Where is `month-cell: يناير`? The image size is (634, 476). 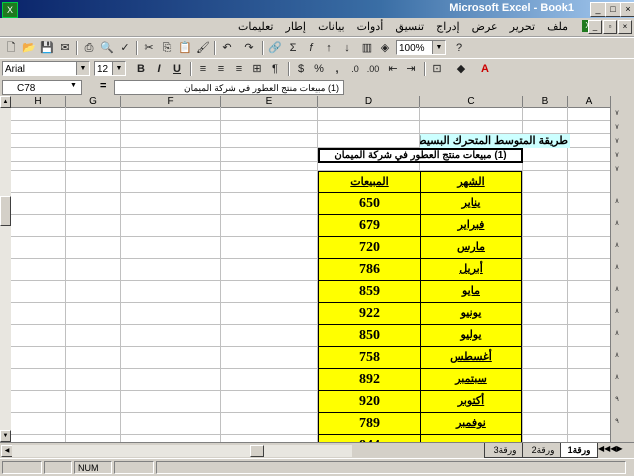 month-cell: يناير is located at coordinates (471, 203).